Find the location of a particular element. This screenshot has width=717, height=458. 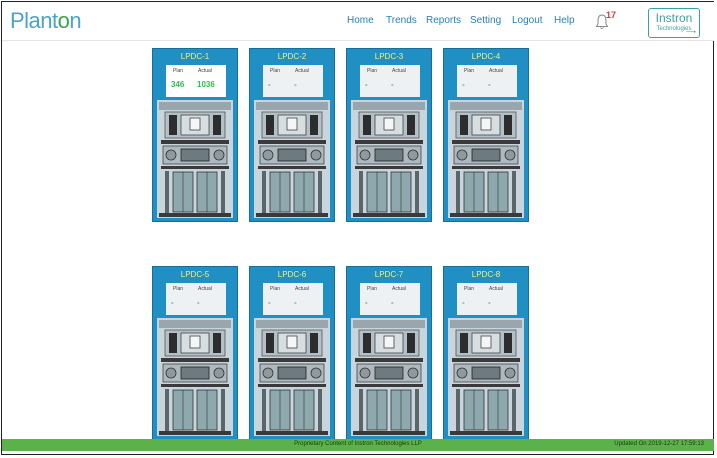

machine-title: LPDC-7 is located at coordinates (389, 274).